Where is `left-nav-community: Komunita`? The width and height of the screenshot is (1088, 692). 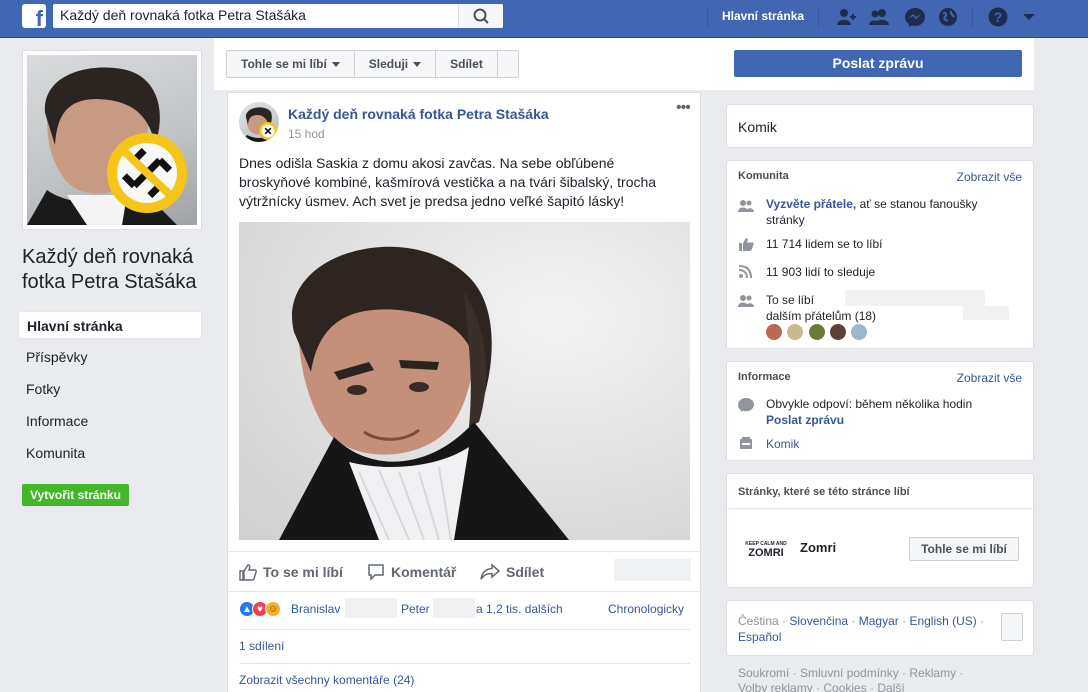 left-nav-community: Komunita is located at coordinates (110, 453).